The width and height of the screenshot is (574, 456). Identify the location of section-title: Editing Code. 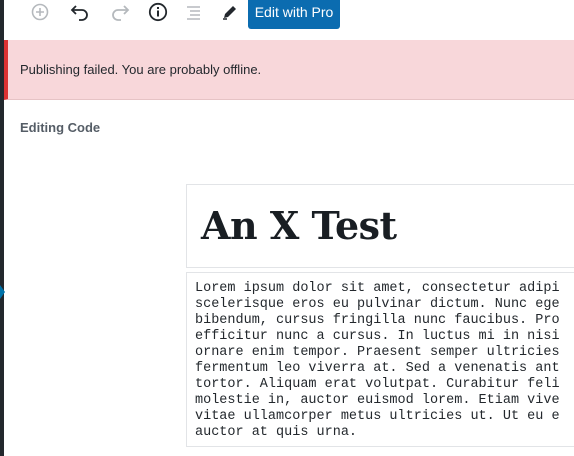
(60, 127).